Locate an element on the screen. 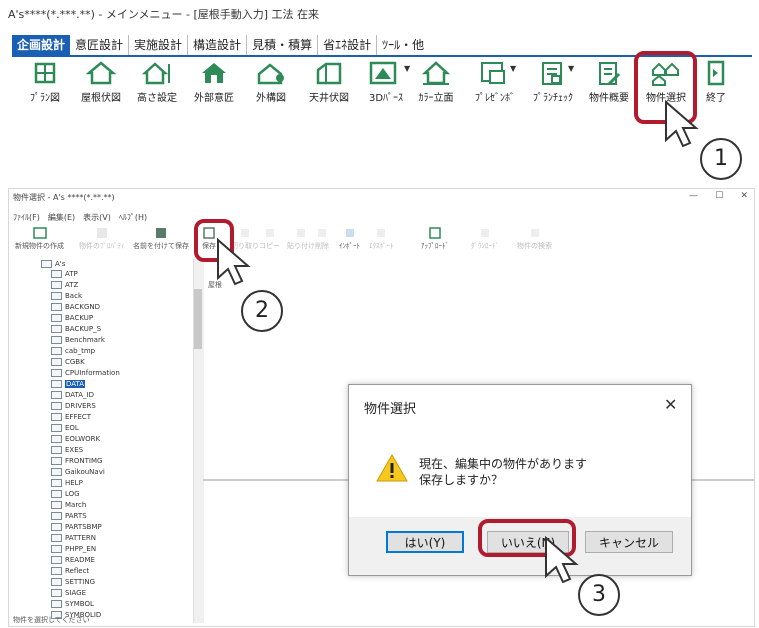 This screenshot has width=759, height=628. tree-item: DRIVERS is located at coordinates (73, 406).